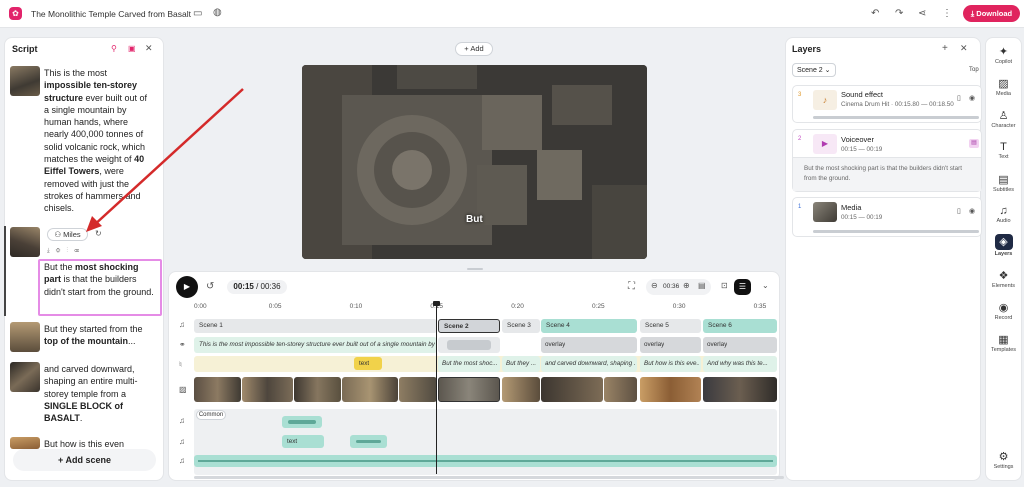 The height and width of the screenshot is (487, 1024). I want to click on scene-block: Scene 6, so click(740, 326).